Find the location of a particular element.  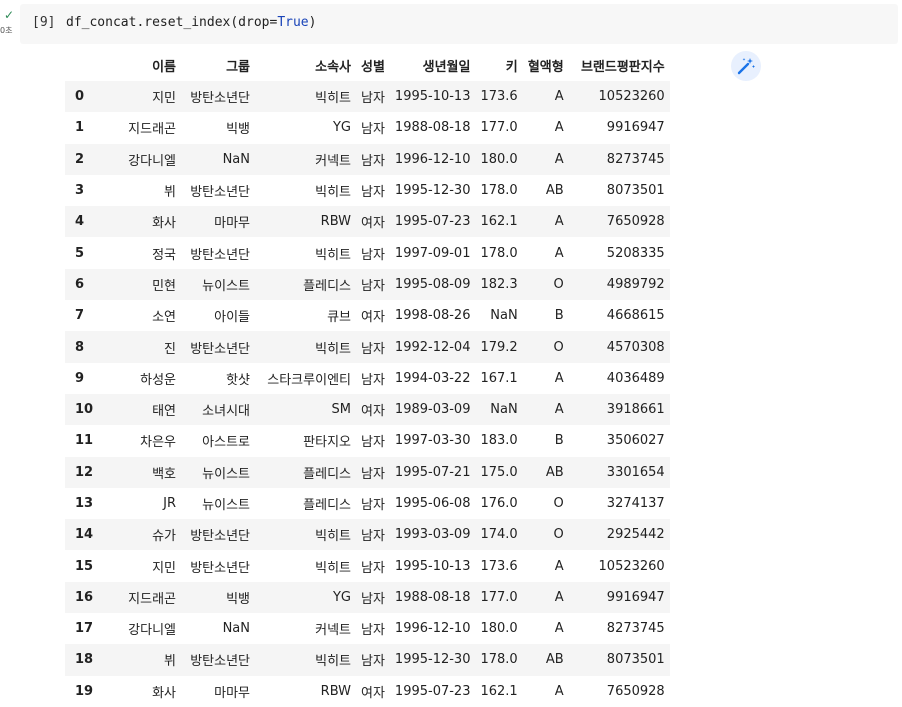

code-keyword: True is located at coordinates (293, 22).